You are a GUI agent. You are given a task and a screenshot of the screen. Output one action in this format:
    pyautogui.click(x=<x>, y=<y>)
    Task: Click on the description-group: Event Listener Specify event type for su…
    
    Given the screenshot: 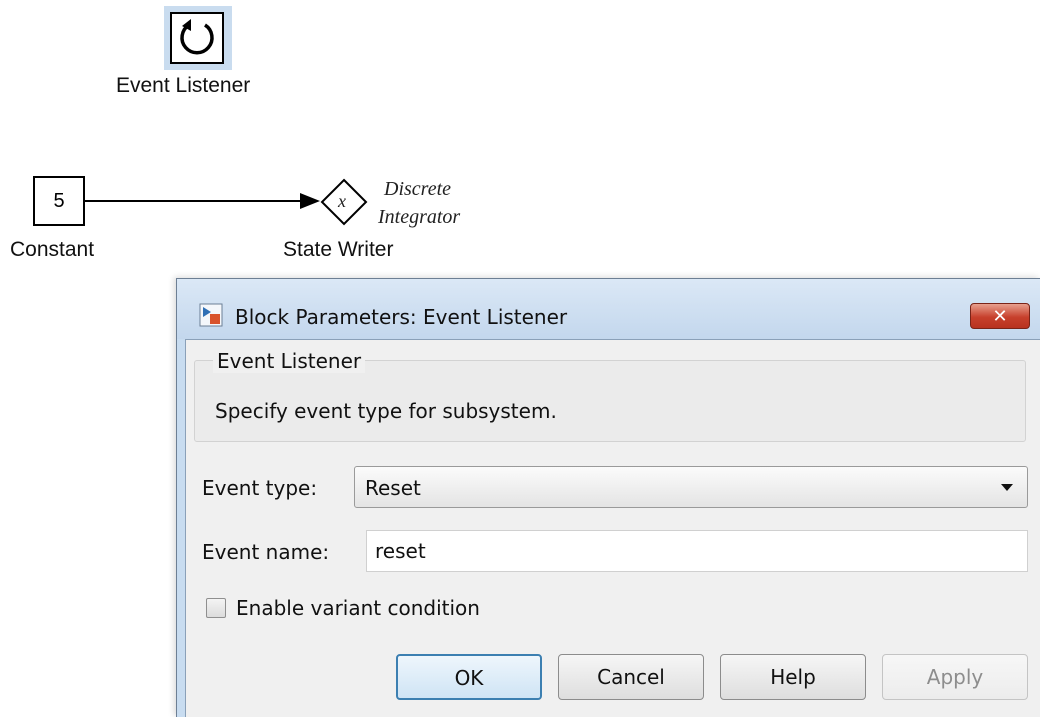 What is the action you would take?
    pyautogui.click(x=610, y=395)
    